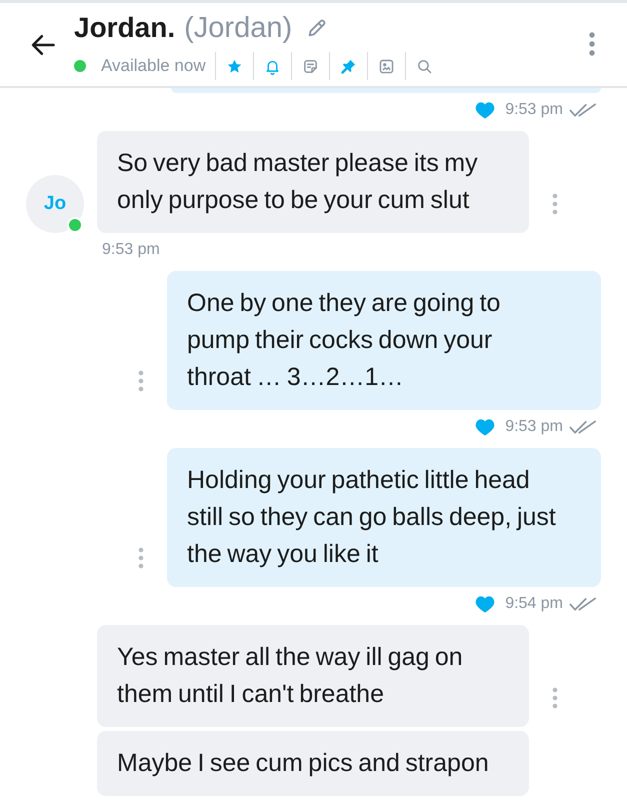 This screenshot has width=627, height=800. I want to click on pin-icon, so click(348, 66).